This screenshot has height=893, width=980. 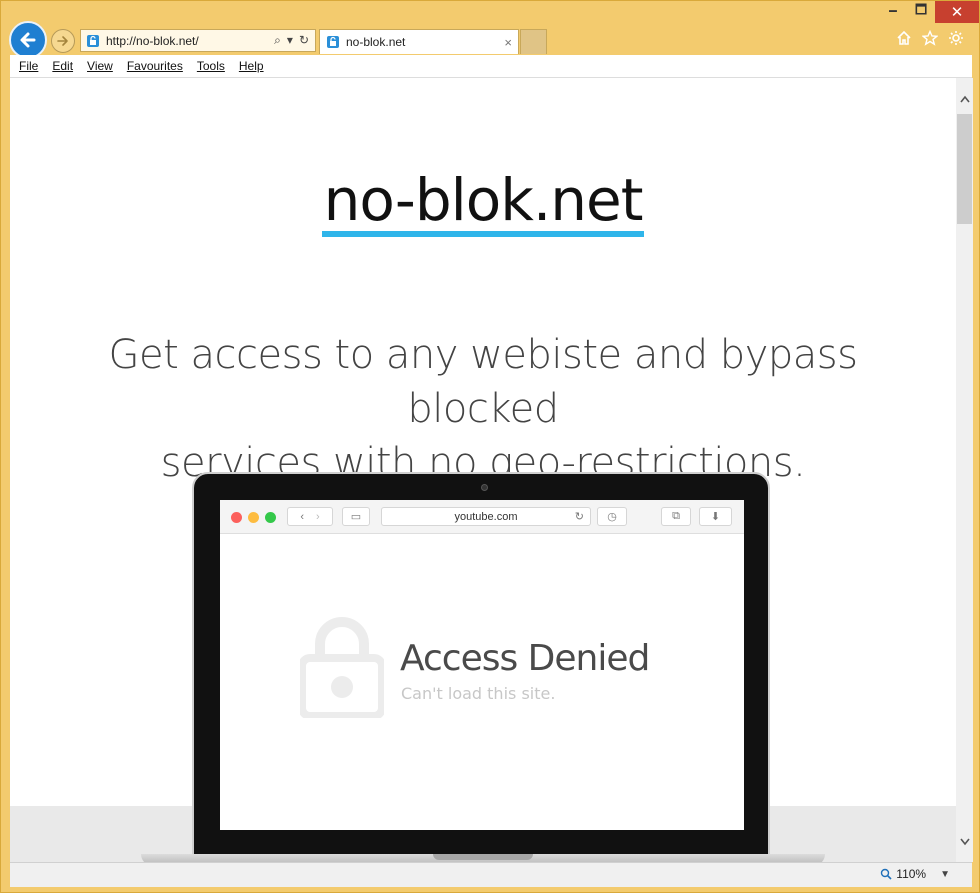 What do you see at coordinates (715, 516) in the screenshot?
I see `mock-download-icon: ⬇` at bounding box center [715, 516].